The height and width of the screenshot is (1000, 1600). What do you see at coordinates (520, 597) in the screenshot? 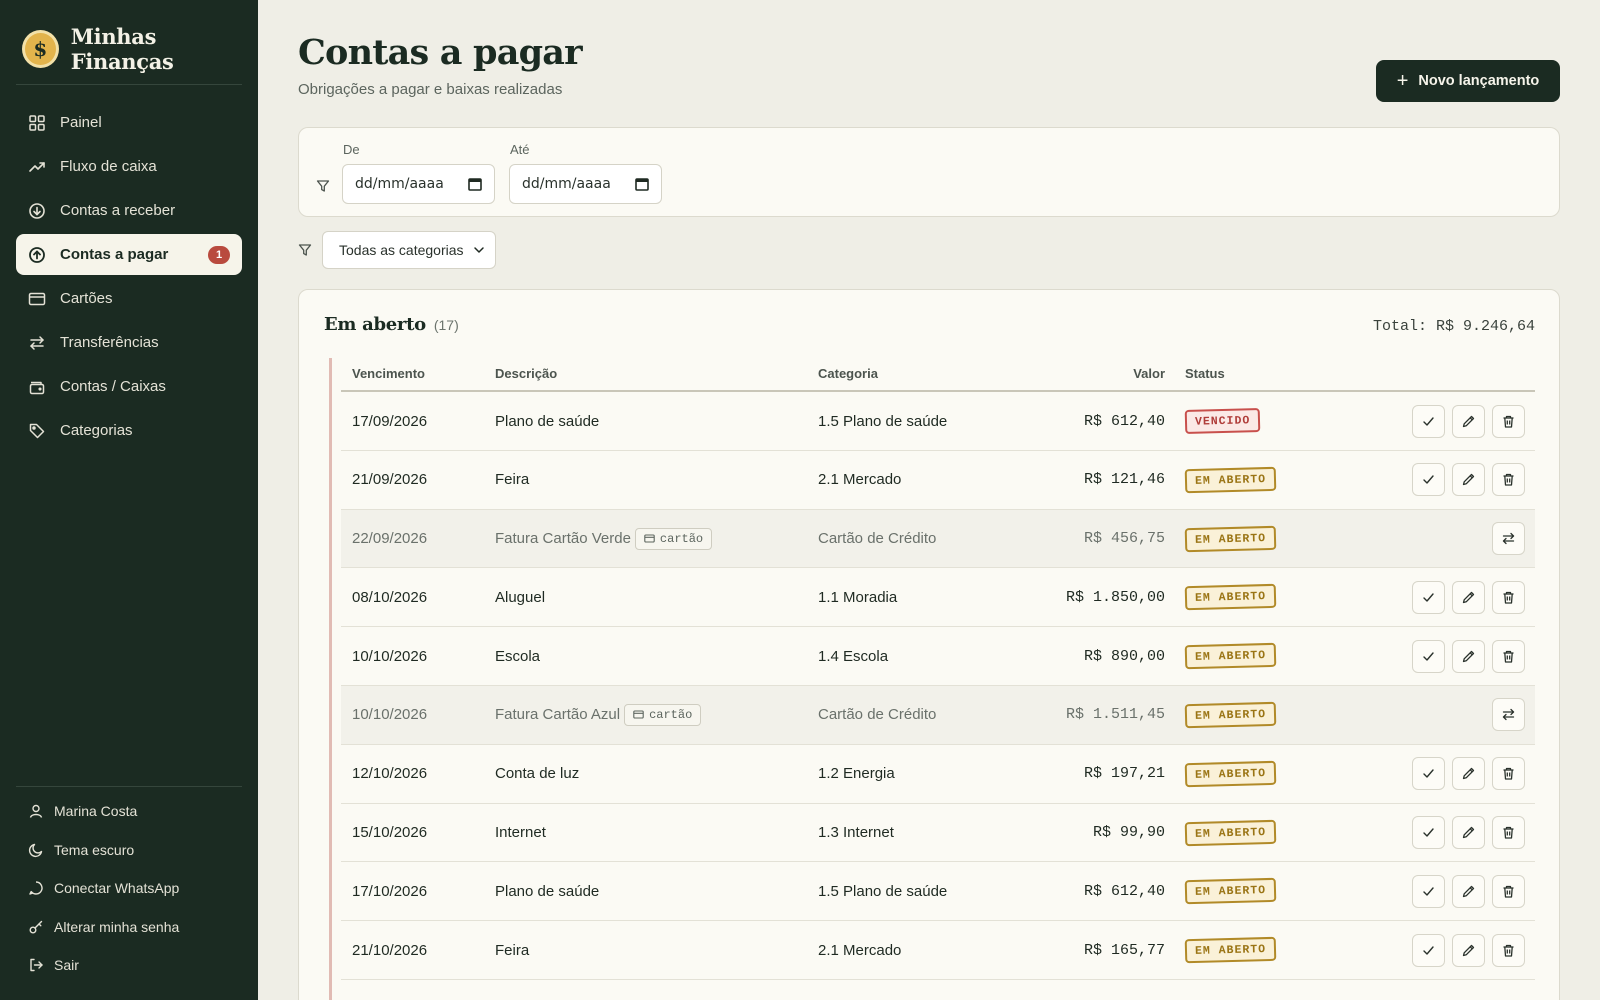
I see `row-description-cell: Aluguel` at bounding box center [520, 597].